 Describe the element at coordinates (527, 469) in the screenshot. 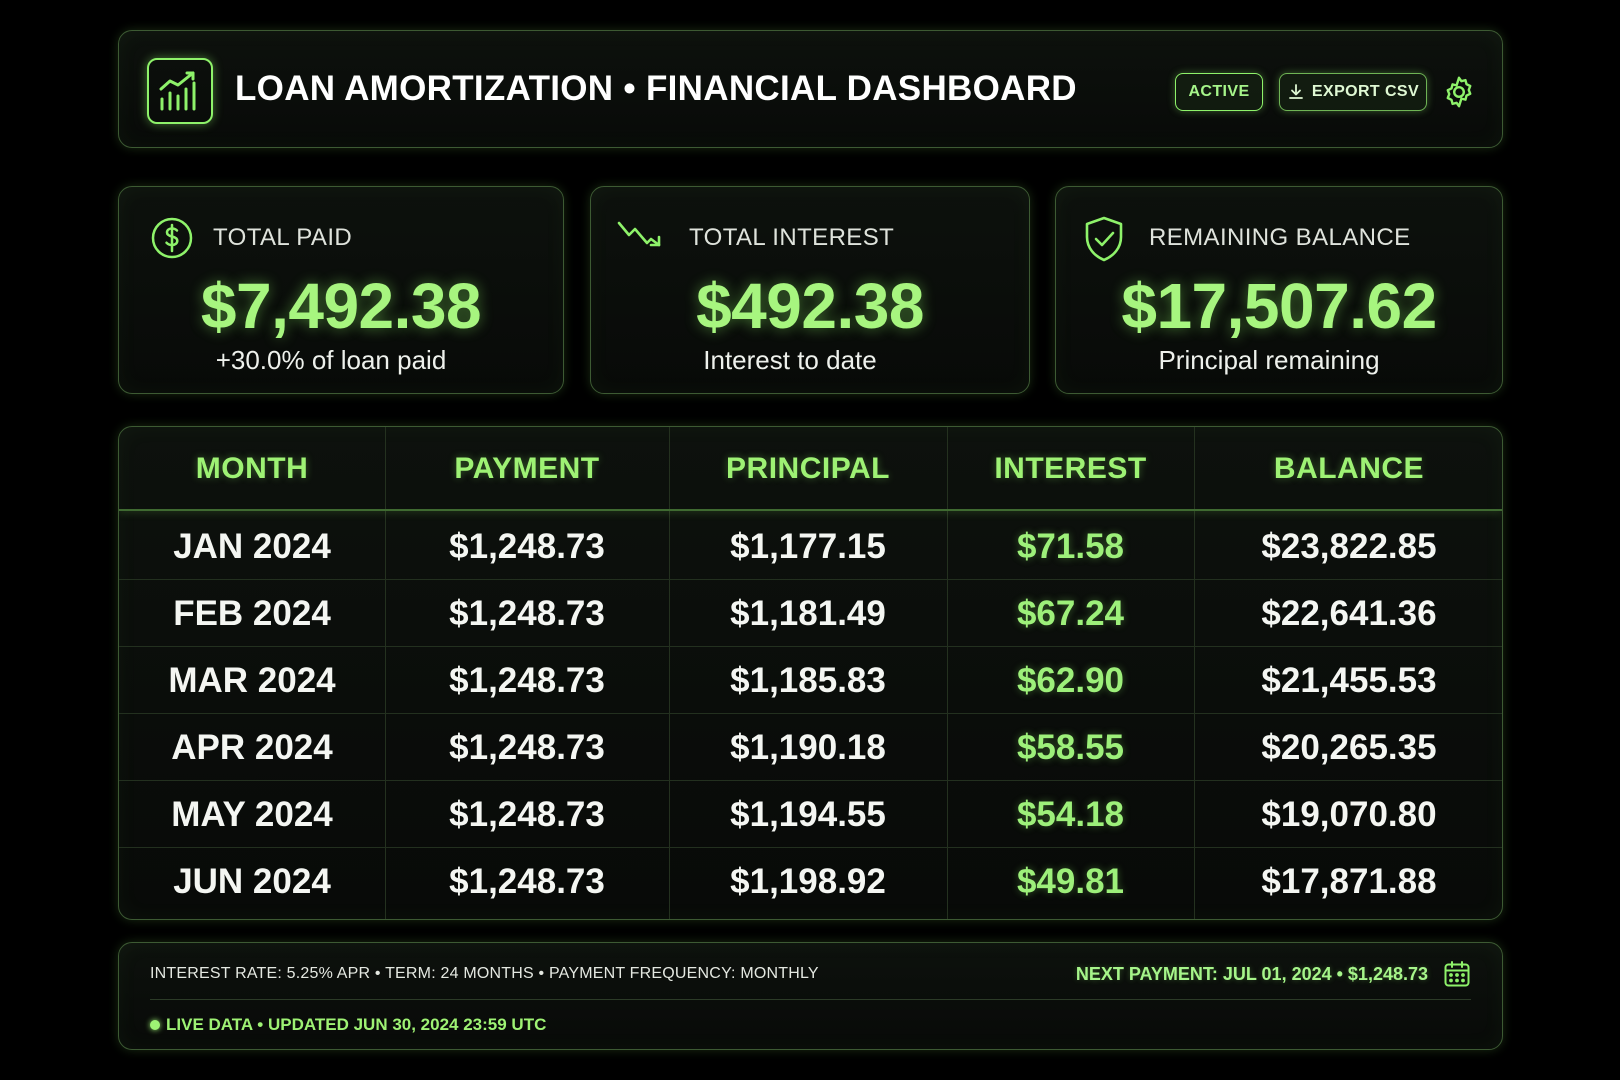

I see `column-header-payment: PAYMENT` at that location.